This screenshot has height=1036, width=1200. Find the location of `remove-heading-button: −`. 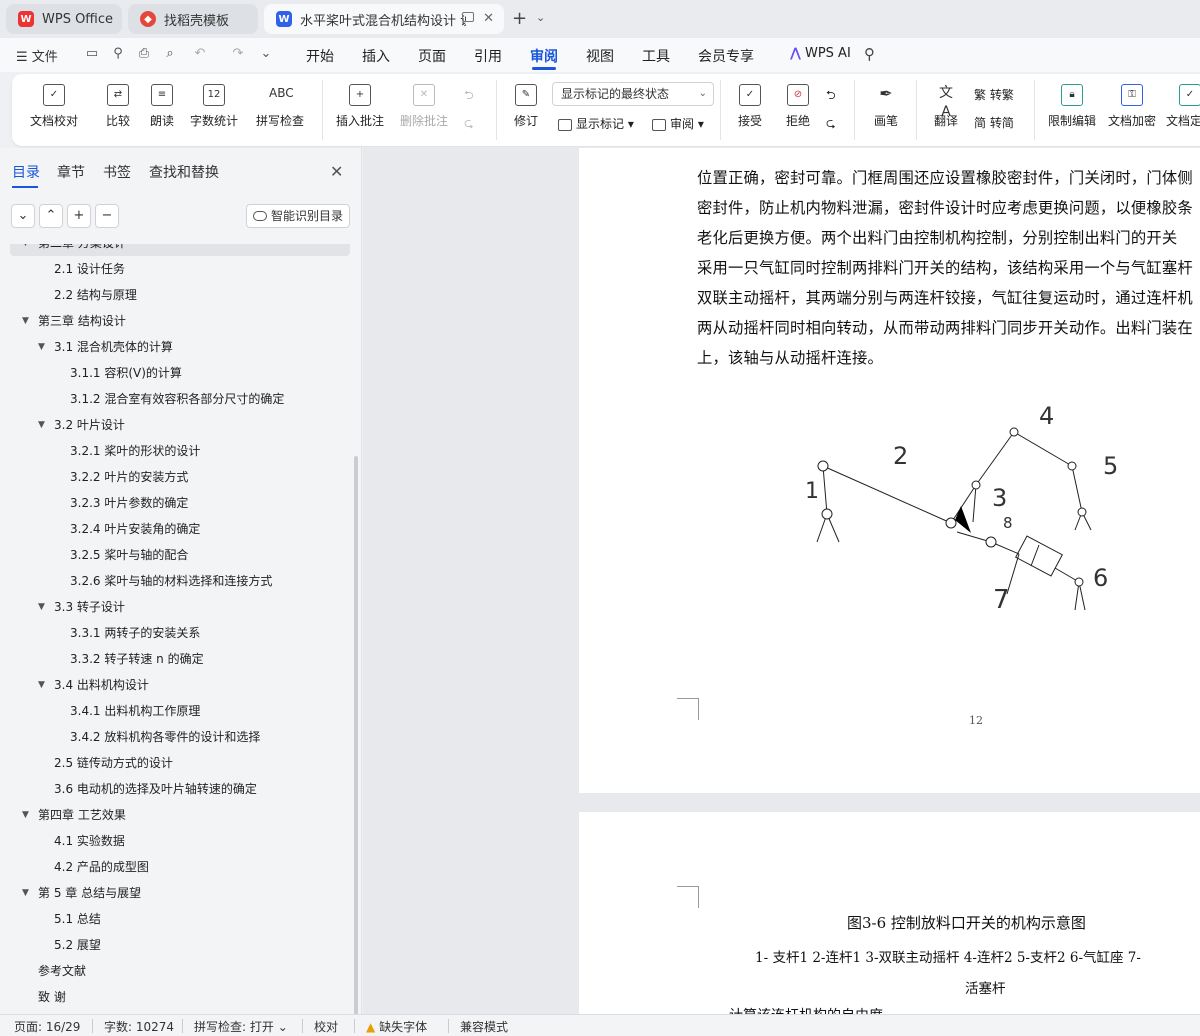

remove-heading-button: − is located at coordinates (107, 216).